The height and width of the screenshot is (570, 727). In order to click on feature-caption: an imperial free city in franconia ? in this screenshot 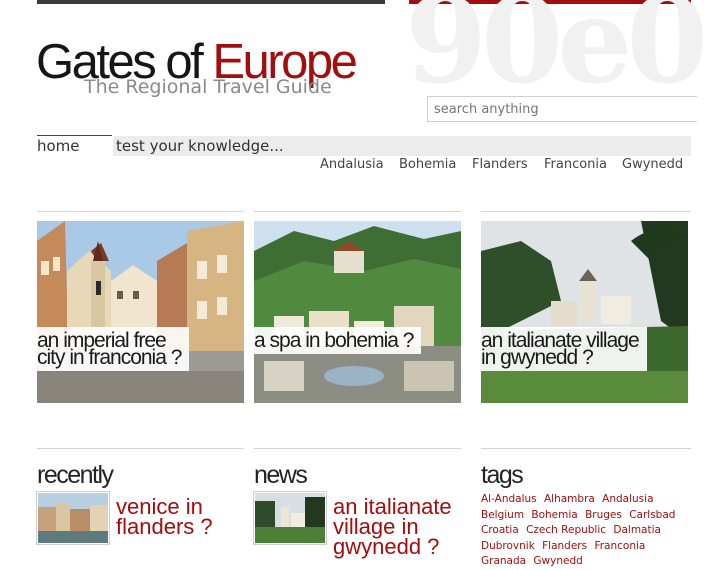, I will do `click(113, 349)`.